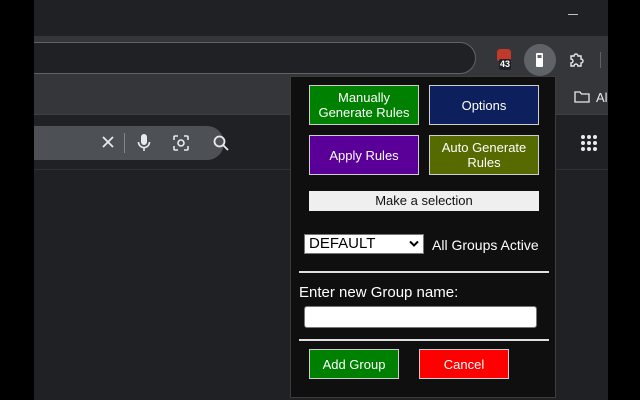 The height and width of the screenshot is (400, 640). I want to click on group-select: DEFAULT, so click(364, 244).